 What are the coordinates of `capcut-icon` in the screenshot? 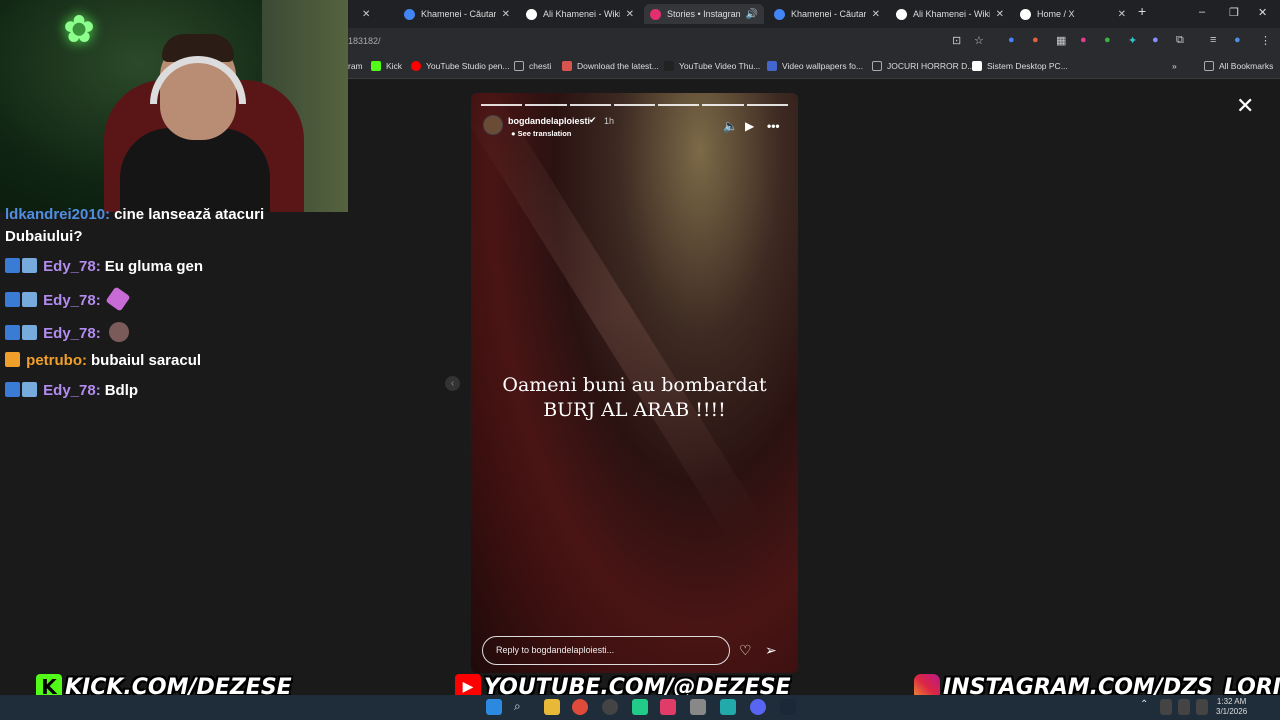 It's located at (668, 707).